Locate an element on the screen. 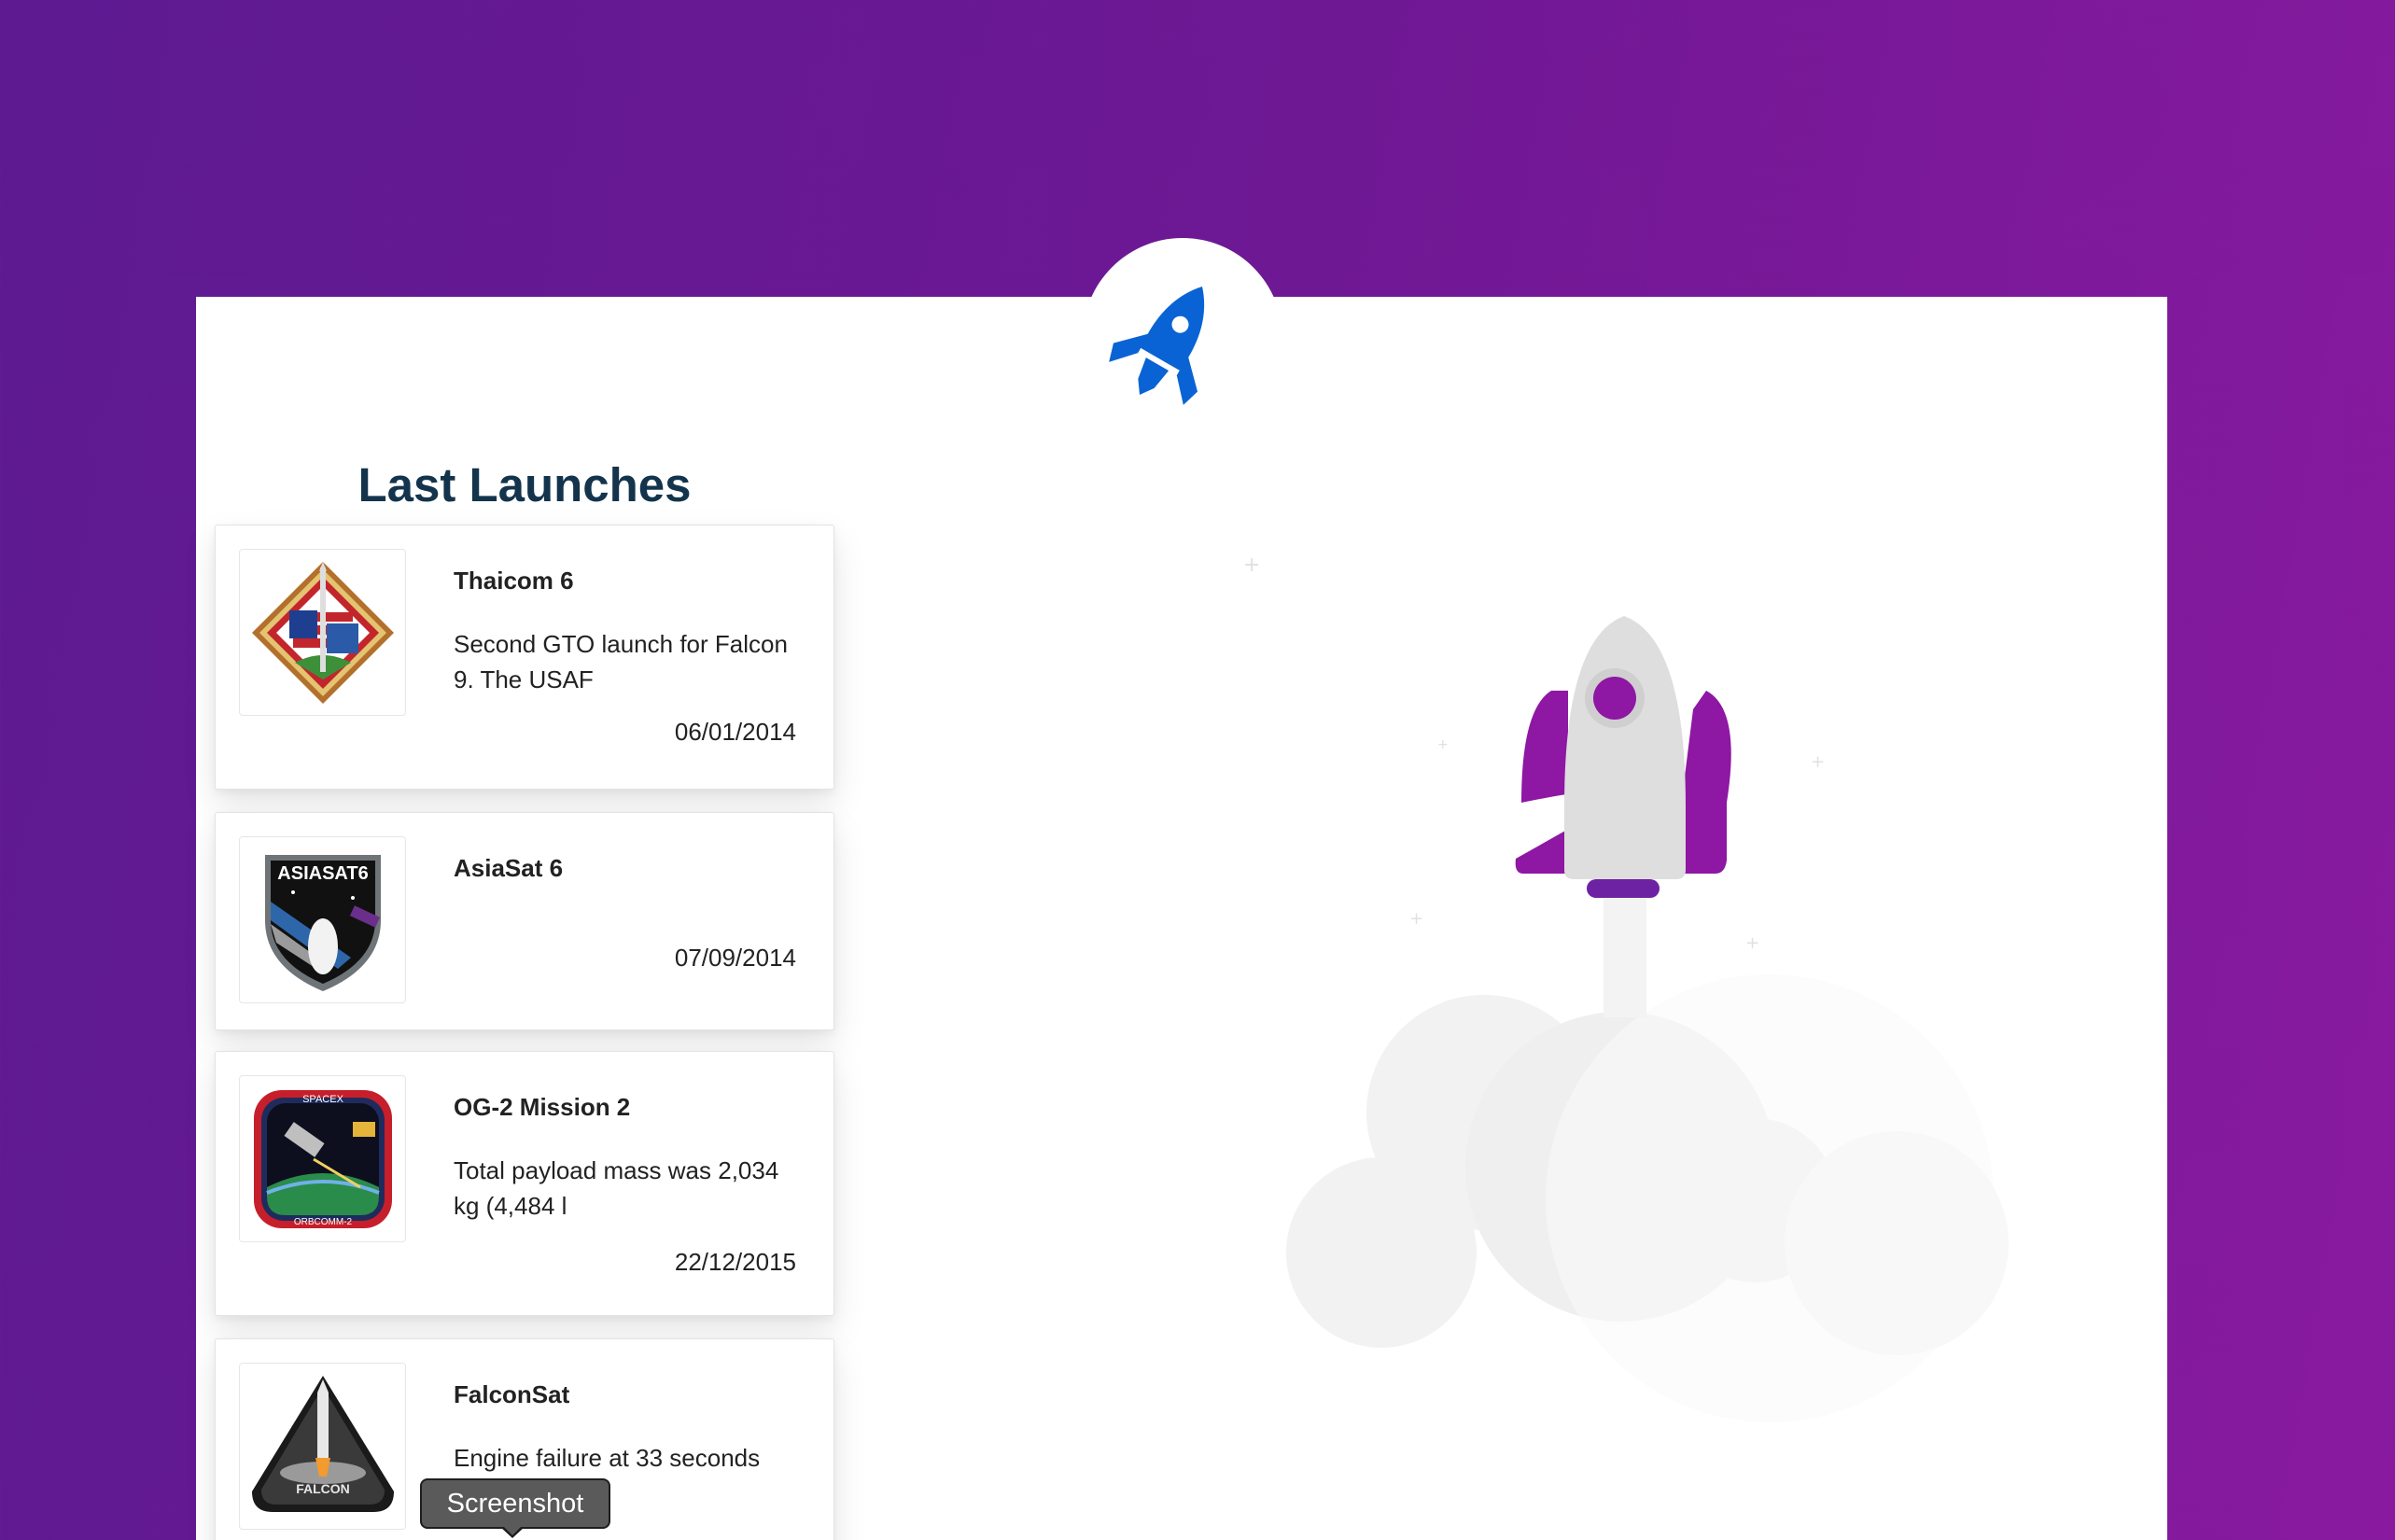 The image size is (2395, 1540). launch-date: 22/12/2015 is located at coordinates (735, 1262).